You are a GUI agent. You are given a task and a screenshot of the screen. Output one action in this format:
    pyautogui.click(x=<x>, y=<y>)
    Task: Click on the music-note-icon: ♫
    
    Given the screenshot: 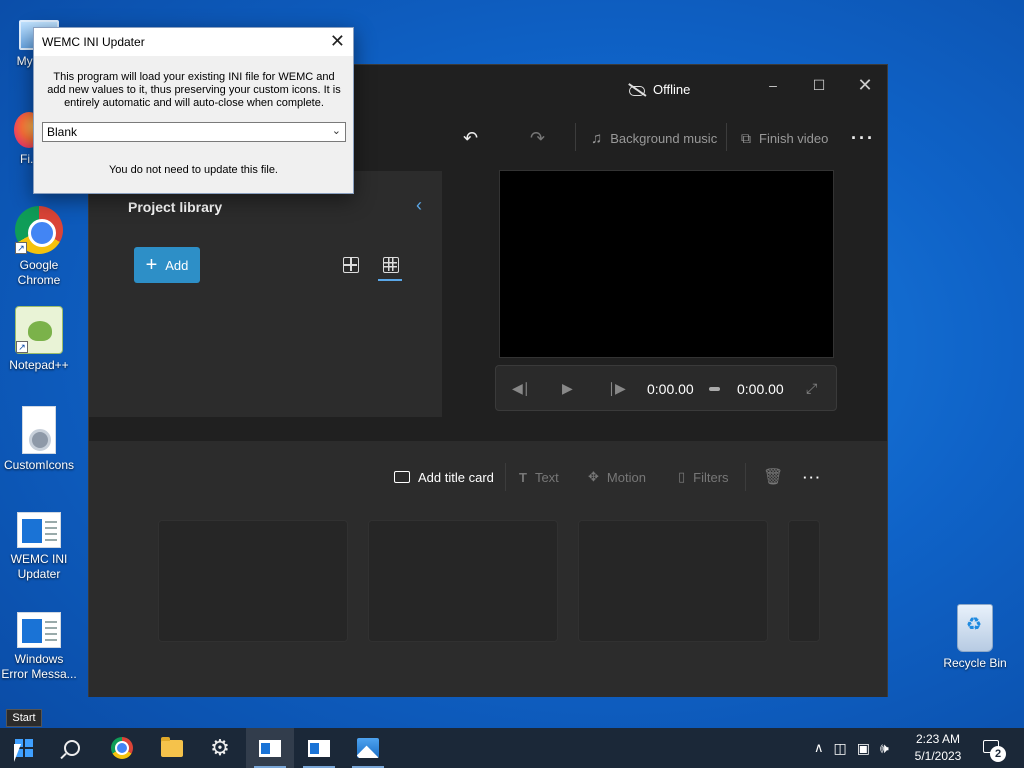 What is the action you would take?
    pyautogui.click(x=597, y=138)
    